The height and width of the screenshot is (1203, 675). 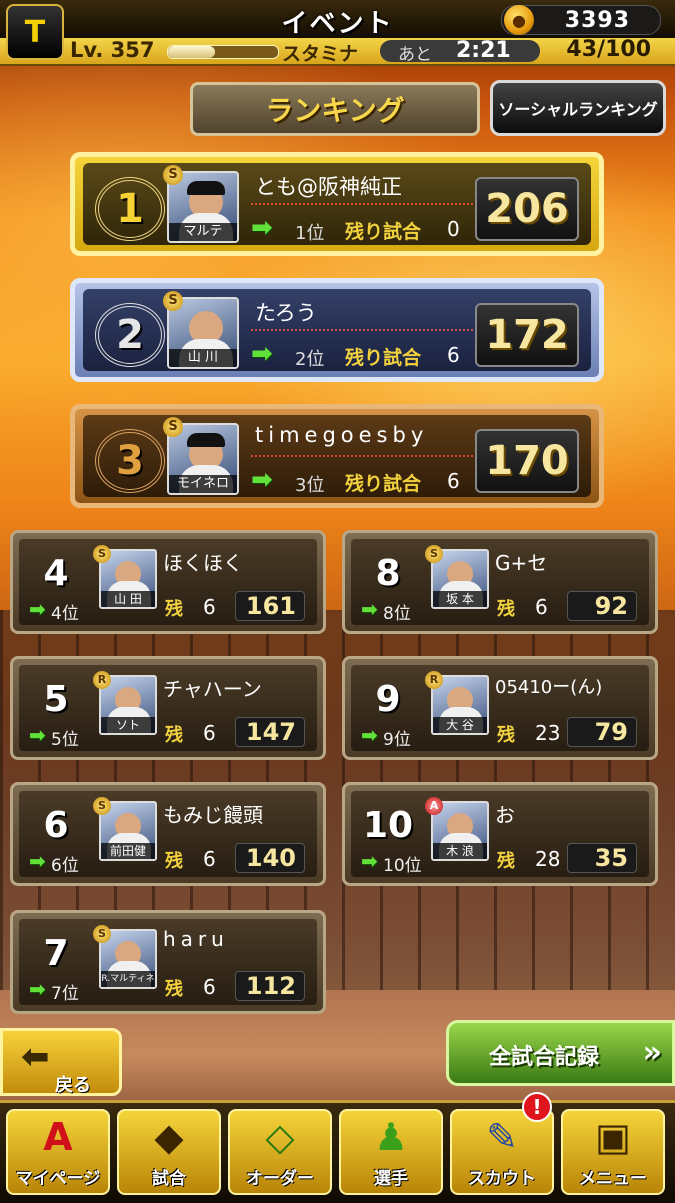 What do you see at coordinates (280, 1179) in the screenshot?
I see `nav-label: オーダー` at bounding box center [280, 1179].